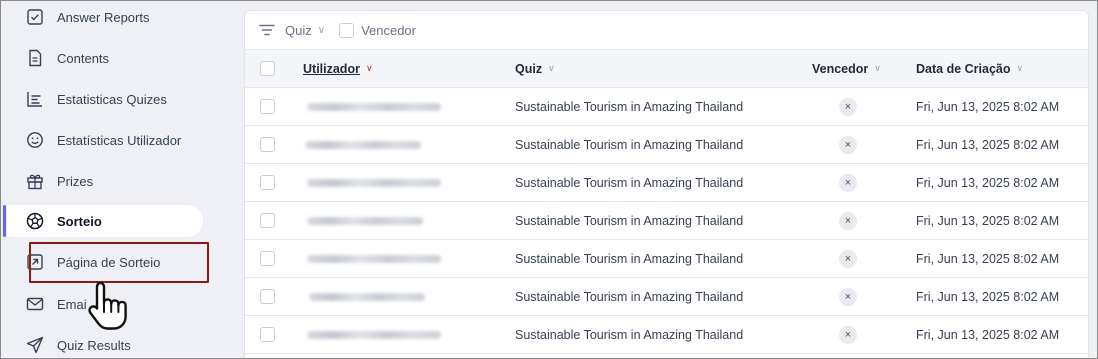 The image size is (1098, 359). I want to click on column-header-created: Data de Criação ∨, so click(969, 68).